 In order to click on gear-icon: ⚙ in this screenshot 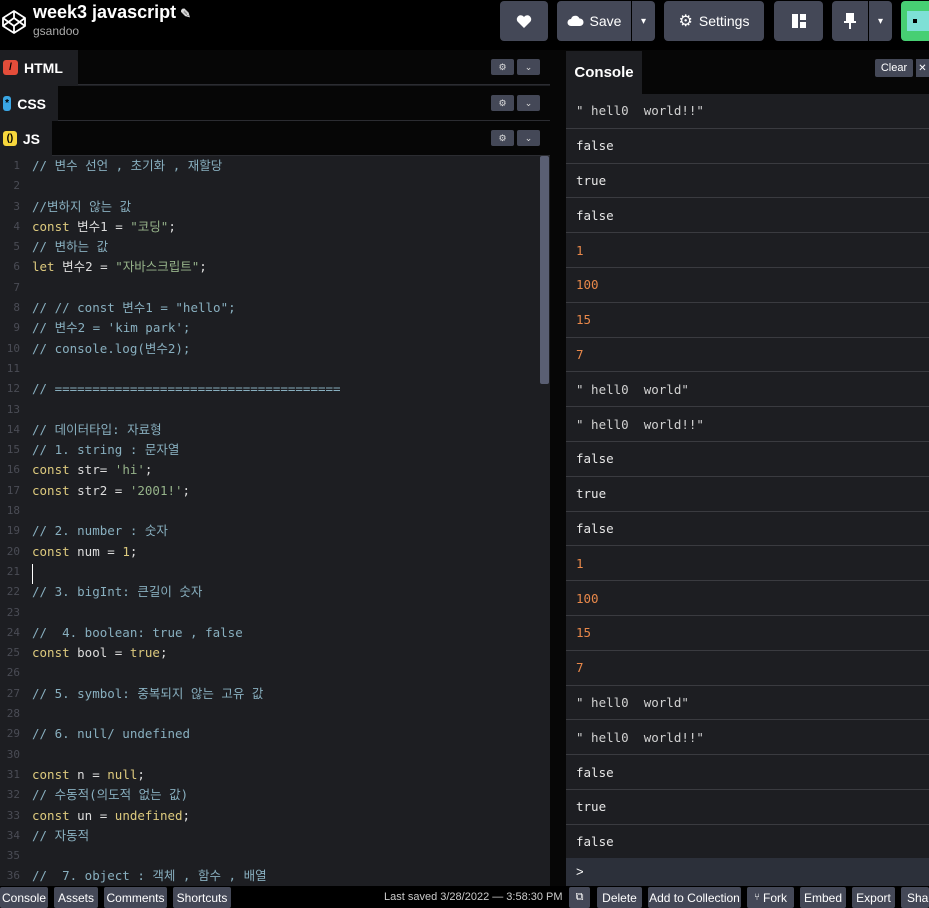, I will do `click(502, 102)`.